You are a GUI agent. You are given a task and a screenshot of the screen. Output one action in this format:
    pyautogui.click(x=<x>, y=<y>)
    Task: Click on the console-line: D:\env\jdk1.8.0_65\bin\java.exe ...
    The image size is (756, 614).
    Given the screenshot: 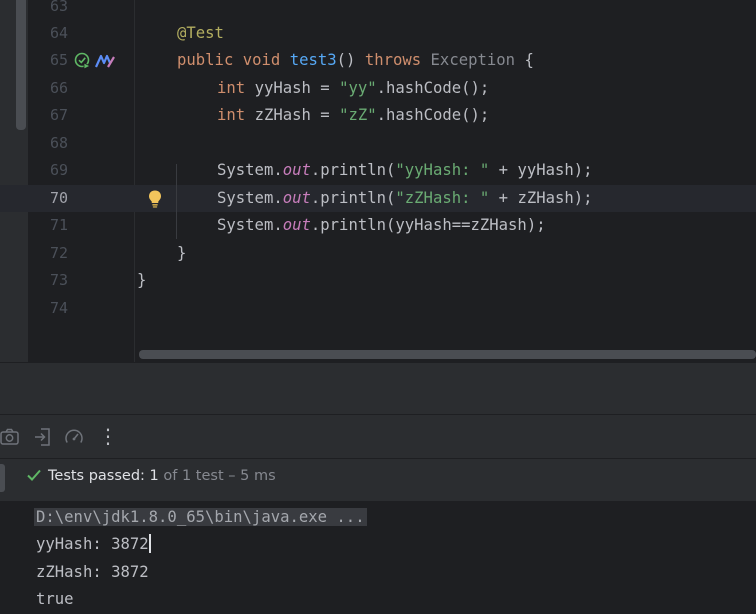 What is the action you would take?
    pyautogui.click(x=200, y=517)
    